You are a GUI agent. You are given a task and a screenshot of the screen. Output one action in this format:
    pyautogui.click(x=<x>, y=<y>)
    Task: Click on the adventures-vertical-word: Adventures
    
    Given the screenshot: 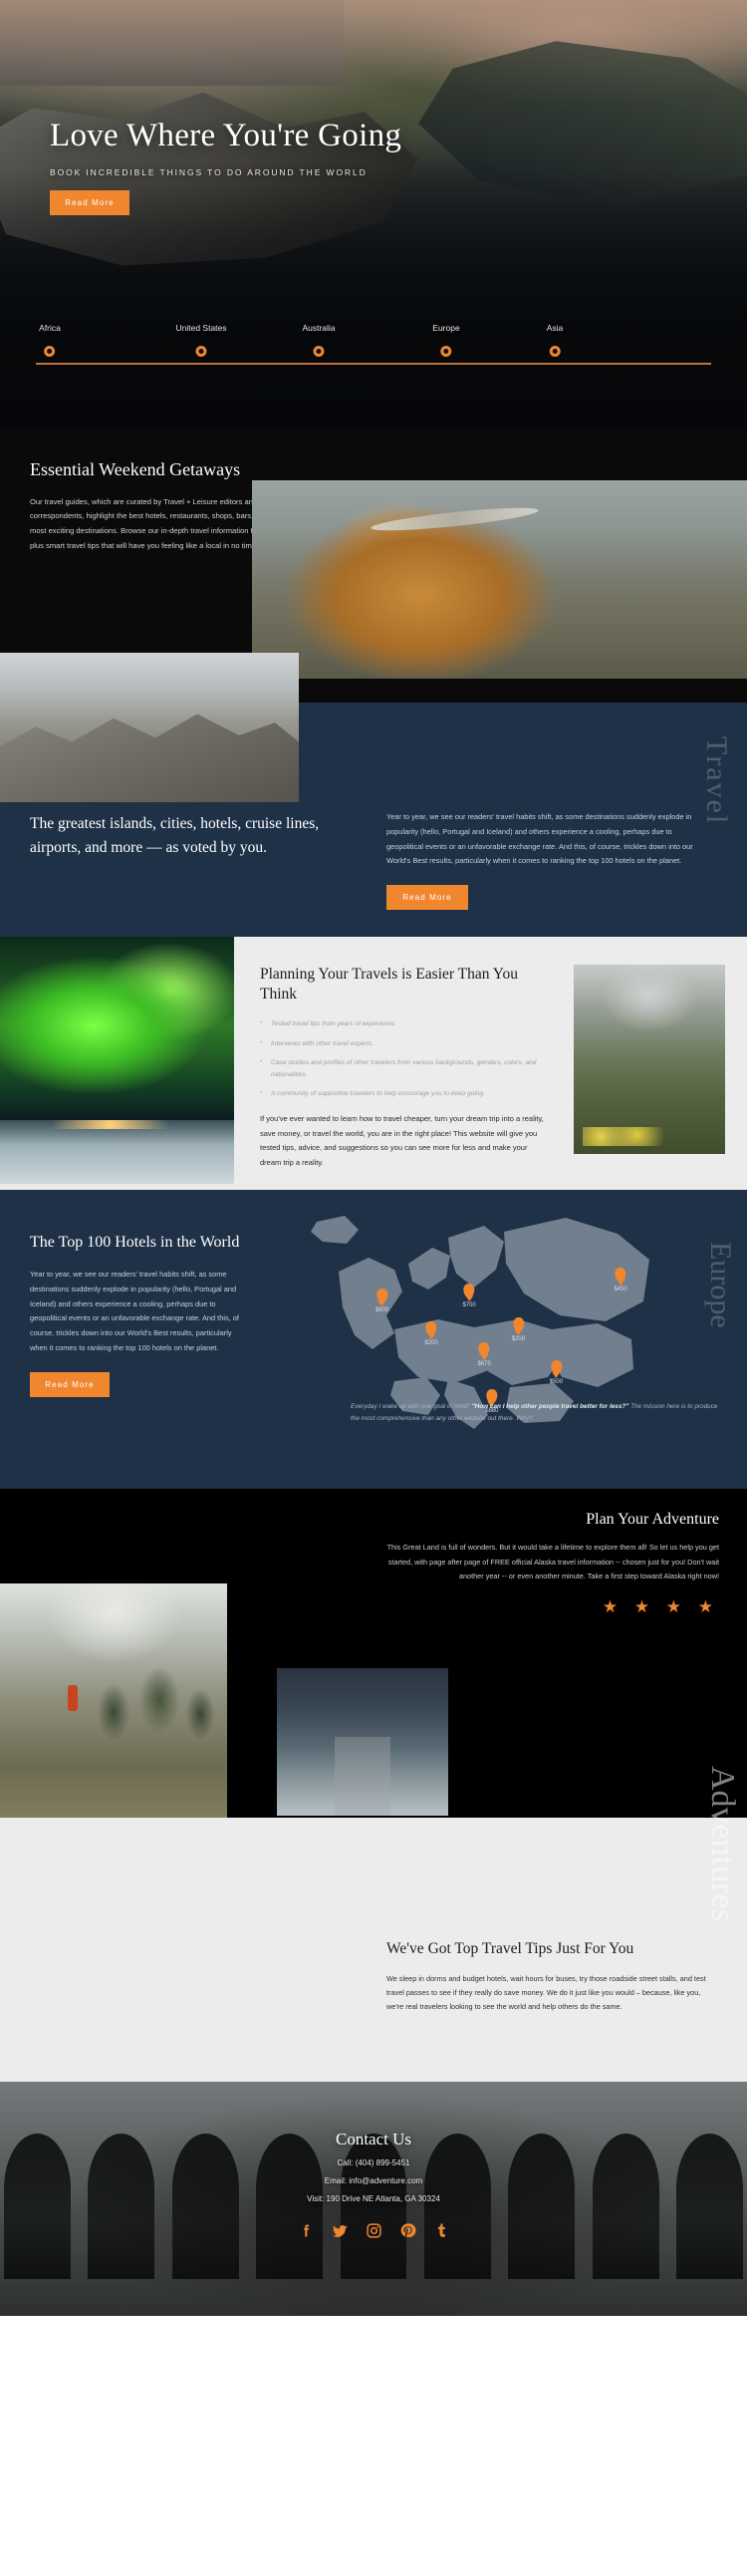 What is the action you would take?
    pyautogui.click(x=723, y=1844)
    